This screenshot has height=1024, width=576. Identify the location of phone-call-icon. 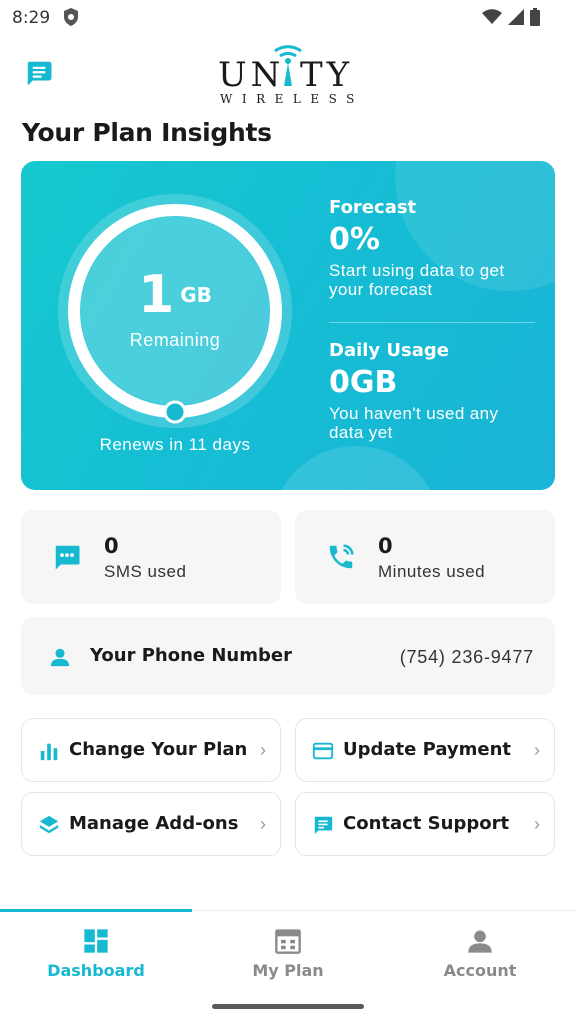
(341, 556).